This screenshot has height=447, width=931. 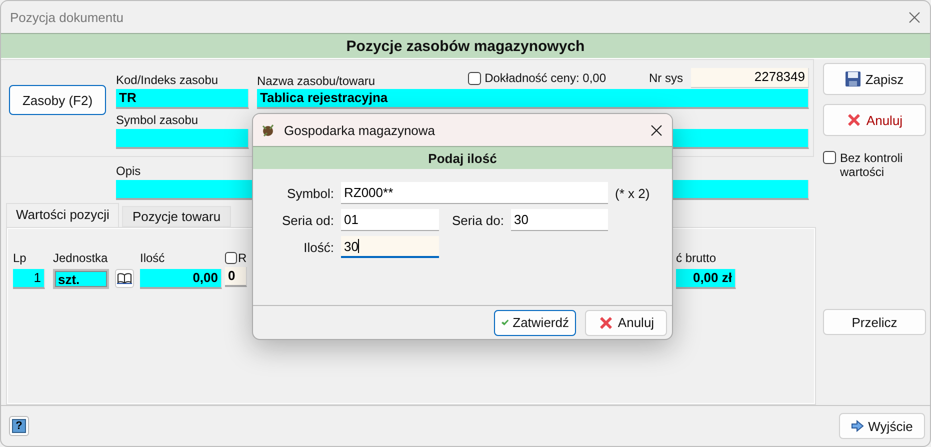 I want to click on input-field: 0,00 zł, so click(x=706, y=279).